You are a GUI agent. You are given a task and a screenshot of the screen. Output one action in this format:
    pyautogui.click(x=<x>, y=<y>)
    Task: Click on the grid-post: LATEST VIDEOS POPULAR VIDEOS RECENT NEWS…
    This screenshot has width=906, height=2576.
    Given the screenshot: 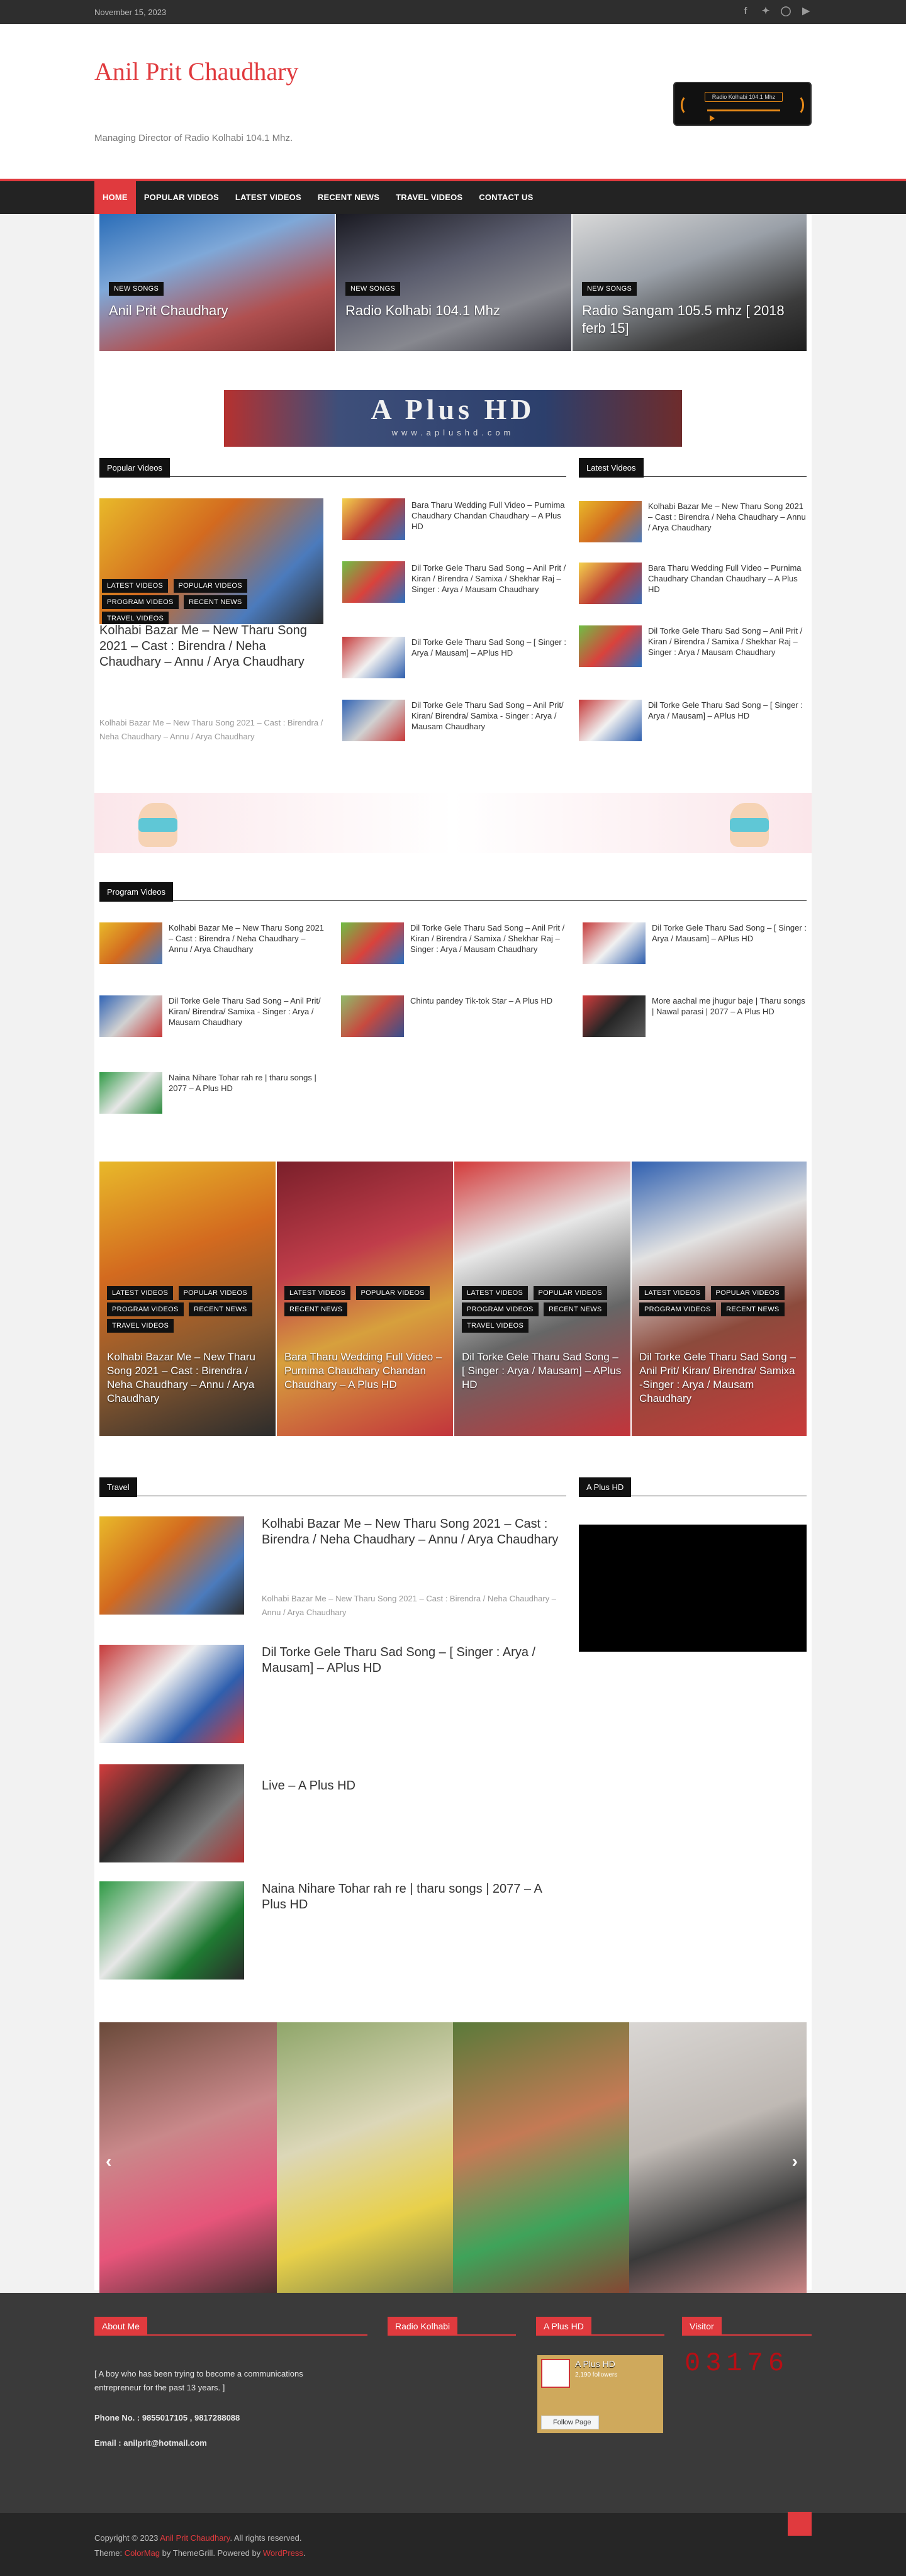 What is the action you would take?
    pyautogui.click(x=365, y=1299)
    